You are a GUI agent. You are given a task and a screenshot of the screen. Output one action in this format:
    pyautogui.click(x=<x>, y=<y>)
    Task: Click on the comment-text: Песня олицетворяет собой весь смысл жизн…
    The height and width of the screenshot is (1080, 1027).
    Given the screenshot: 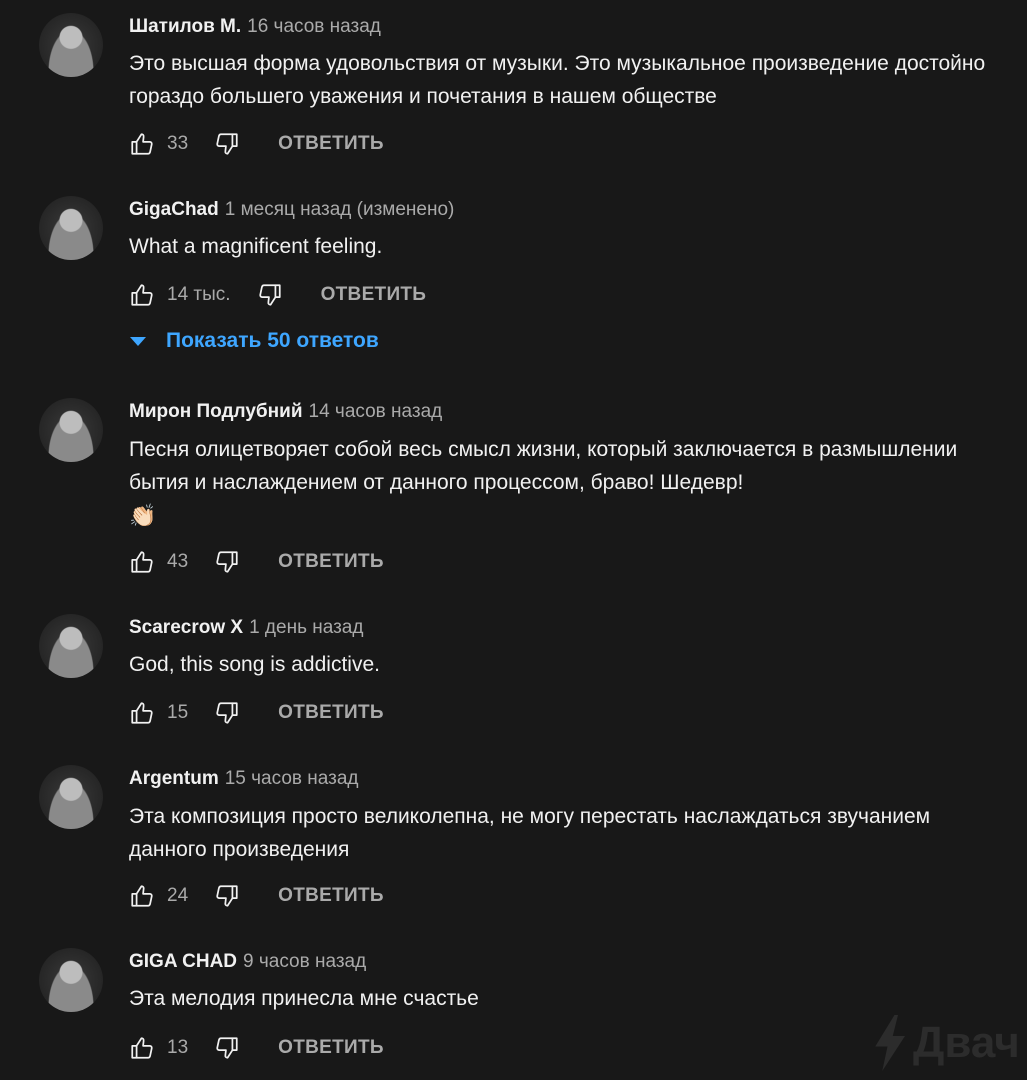 What is the action you would take?
    pyautogui.click(x=564, y=483)
    